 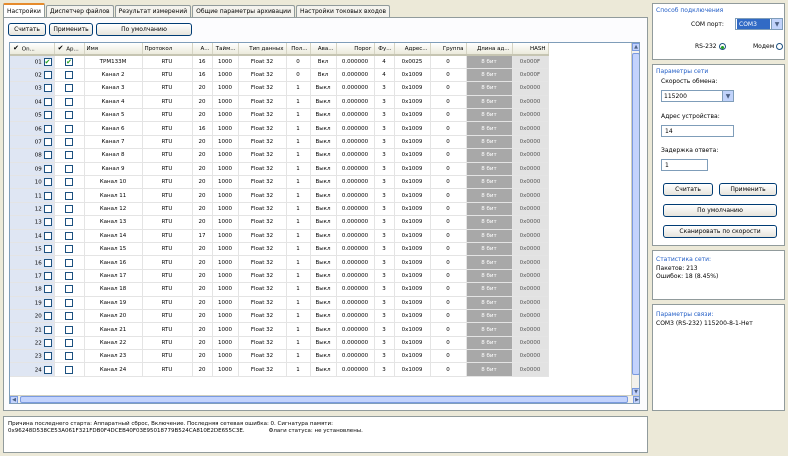 I want to click on delay-input: 1, so click(x=684, y=165).